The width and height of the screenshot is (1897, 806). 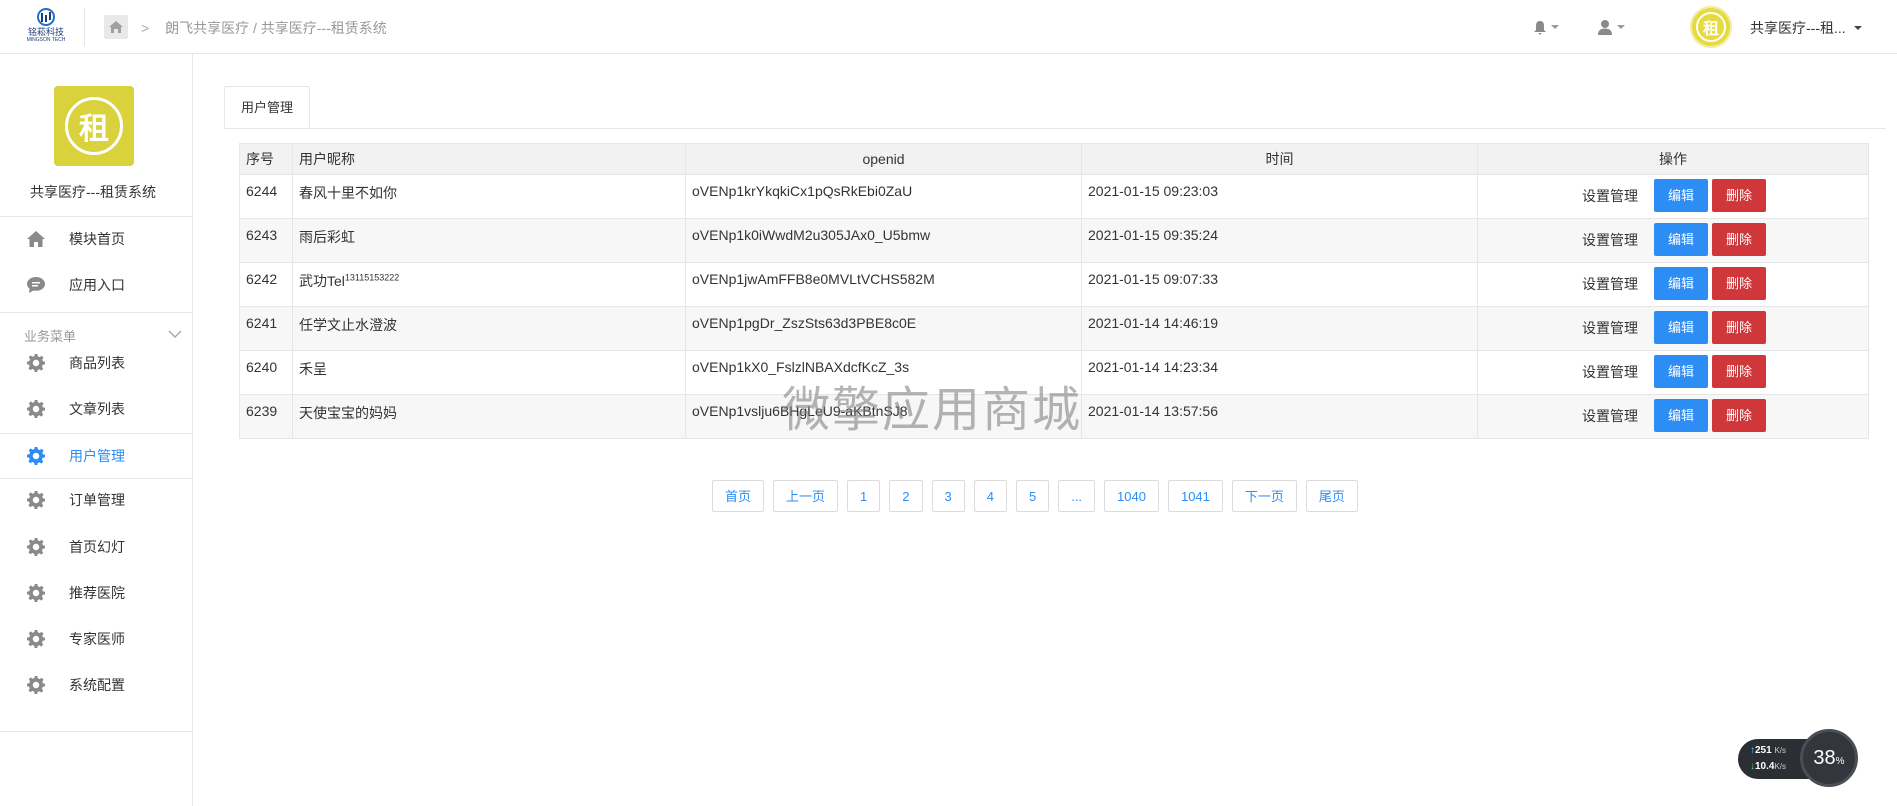 What do you see at coordinates (266, 284) in the screenshot?
I see `cell-id: 6242` at bounding box center [266, 284].